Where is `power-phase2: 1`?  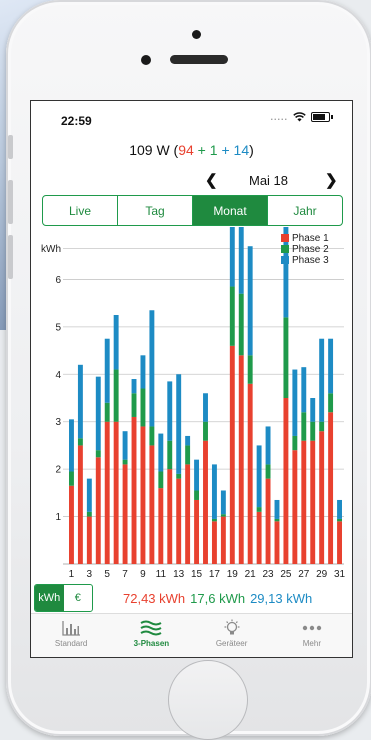 power-phase2: 1 is located at coordinates (213, 150).